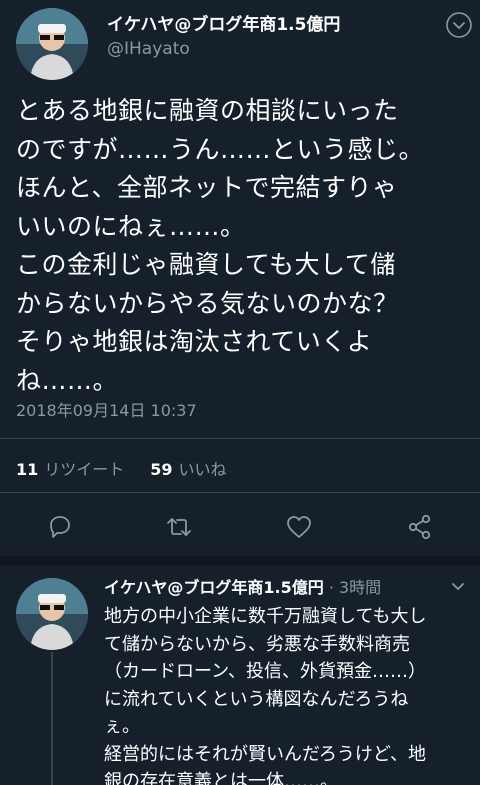 This screenshot has height=785, width=480. Describe the element at coordinates (420, 527) in the screenshot. I see `share-icon` at that location.